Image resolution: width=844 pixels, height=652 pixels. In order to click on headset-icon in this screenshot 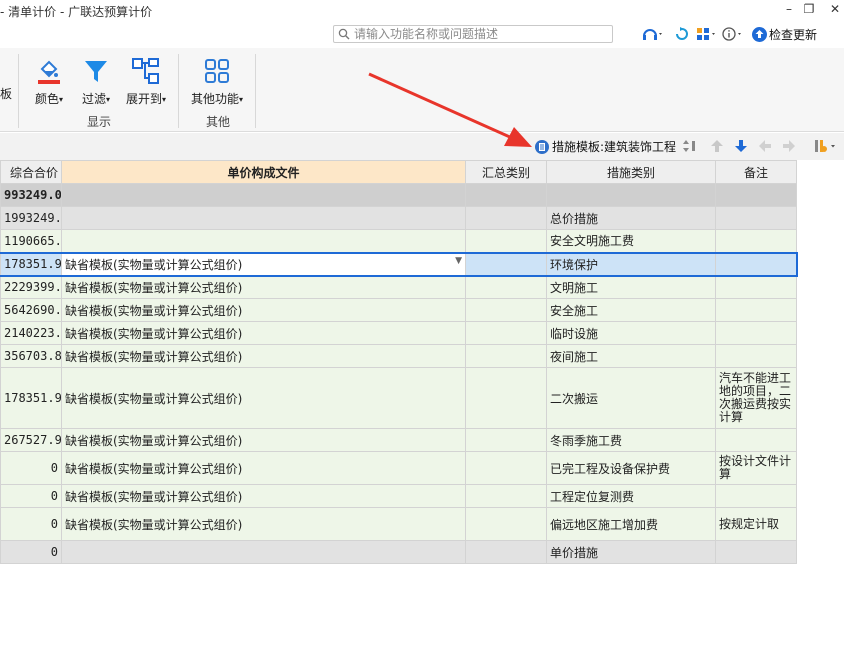, I will do `click(653, 34)`.